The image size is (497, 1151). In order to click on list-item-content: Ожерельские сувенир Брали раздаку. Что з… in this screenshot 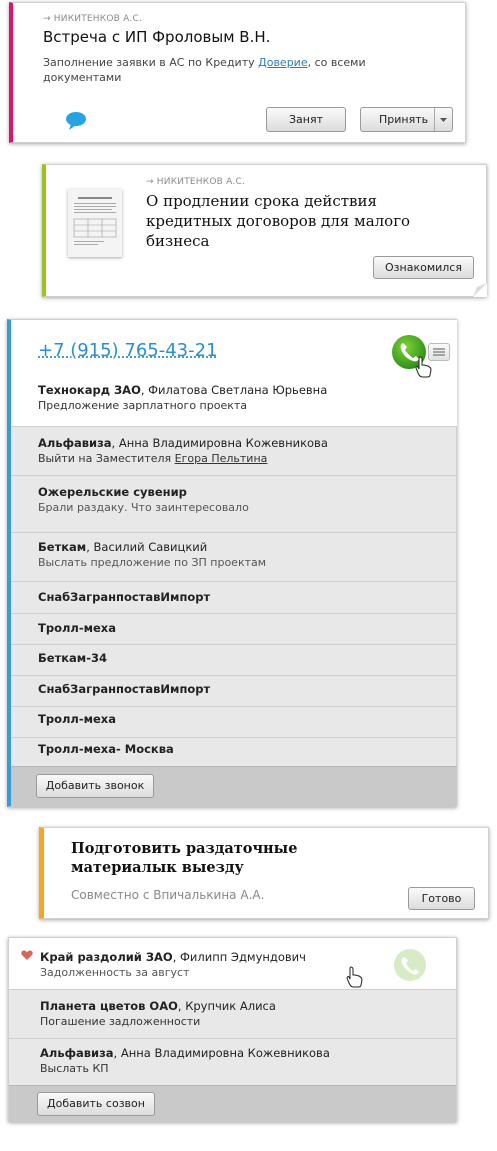, I will do `click(143, 500)`.